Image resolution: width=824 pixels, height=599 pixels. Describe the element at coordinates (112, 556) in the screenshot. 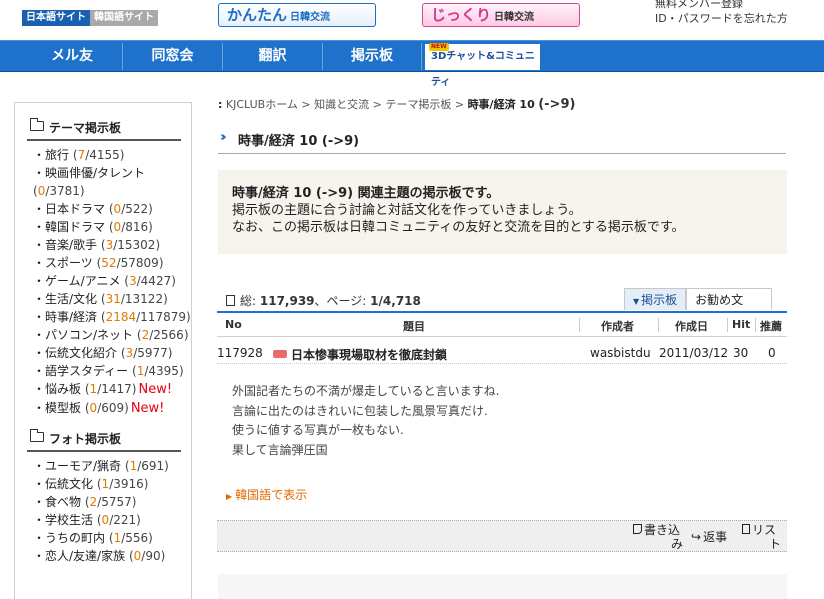

I see `sidebar-item: ・恋人/友達/家族 (0/90)` at that location.